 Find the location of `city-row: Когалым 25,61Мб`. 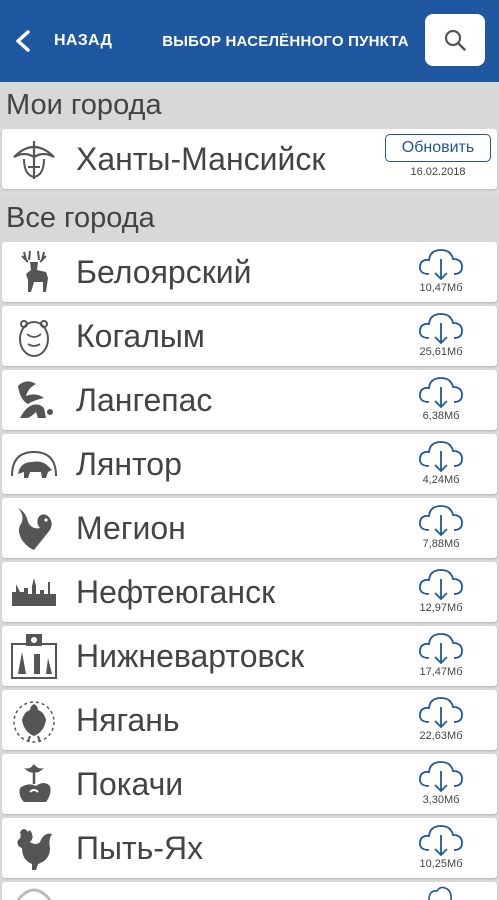

city-row: Когалым 25,61Мб is located at coordinates (249, 336).